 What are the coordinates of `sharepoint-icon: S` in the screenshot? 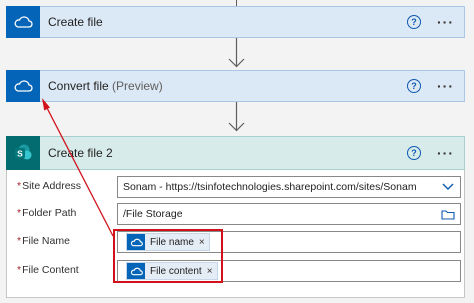 It's located at (23, 153).